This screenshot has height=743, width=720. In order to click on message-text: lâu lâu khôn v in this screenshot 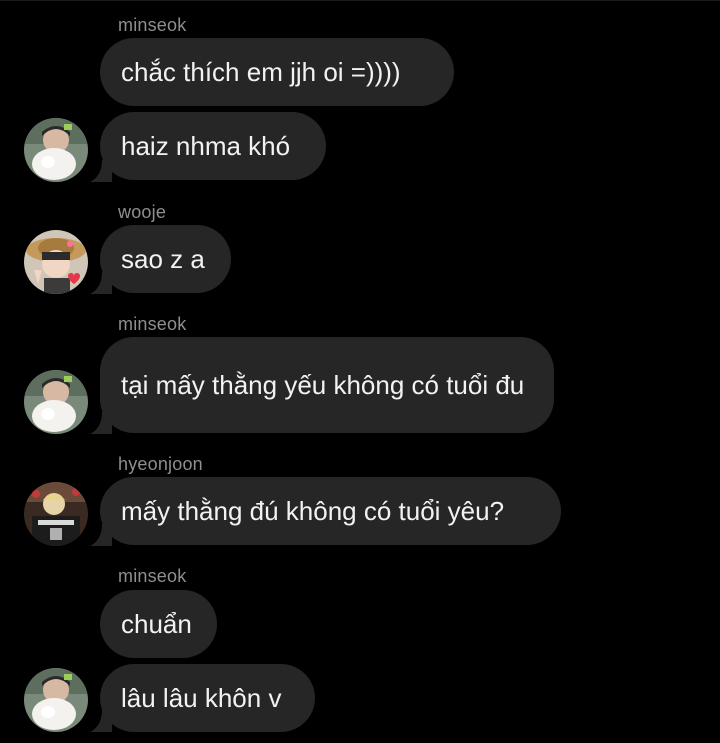, I will do `click(201, 698)`.